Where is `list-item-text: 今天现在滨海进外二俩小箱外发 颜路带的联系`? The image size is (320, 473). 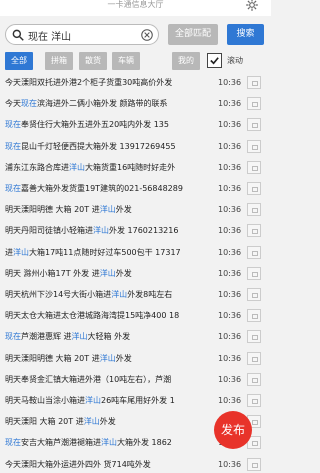 list-item-text: 今天现在滨海进外二俩小箱外发 颜路带的联系 is located at coordinates (107, 103).